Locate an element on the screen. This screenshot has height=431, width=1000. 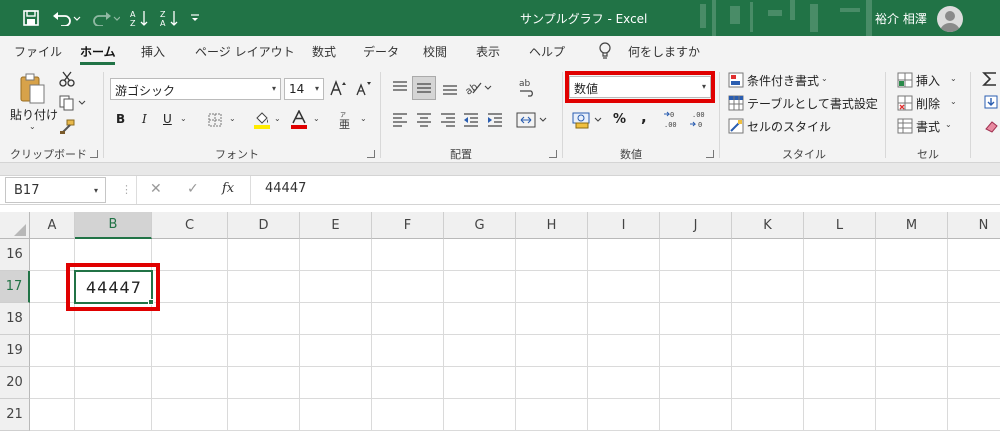
orientation-icon: ab is located at coordinates (478, 87).